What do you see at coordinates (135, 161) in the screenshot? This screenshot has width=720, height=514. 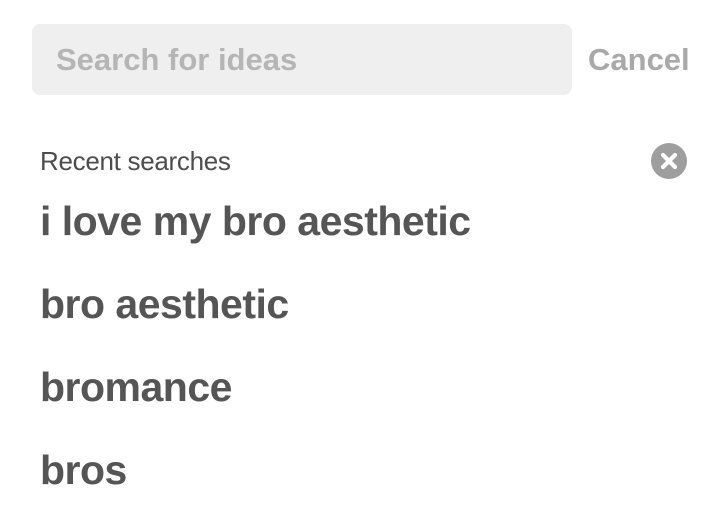 I see `recent-searches-heading: Recent searches` at bounding box center [135, 161].